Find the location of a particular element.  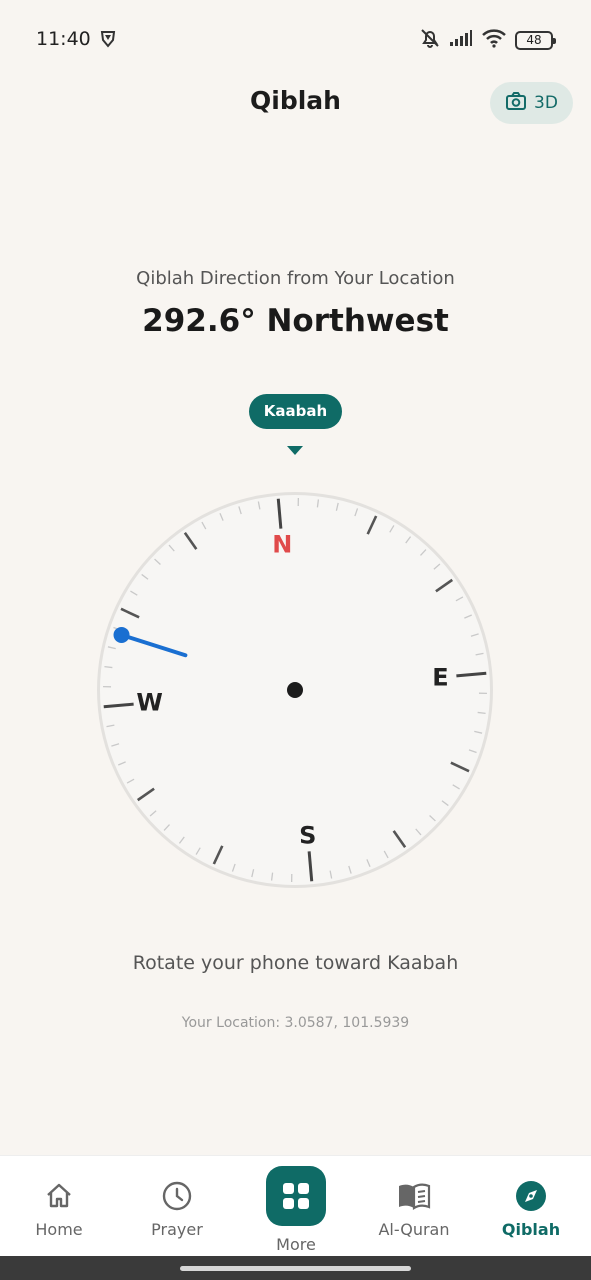

nav-home-label: Home is located at coordinates (59, 1229).